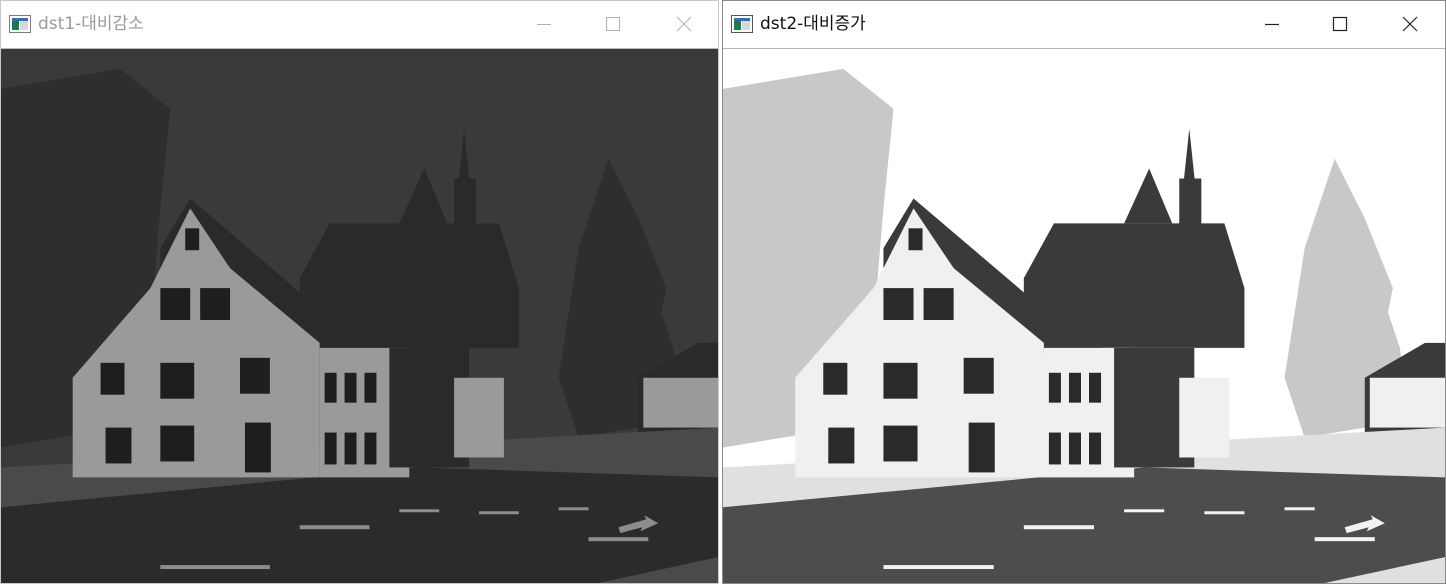 Image resolution: width=1446 pixels, height=584 pixels. Describe the element at coordinates (91, 24) in the screenshot. I see `window-title: dst1-대비감소` at that location.